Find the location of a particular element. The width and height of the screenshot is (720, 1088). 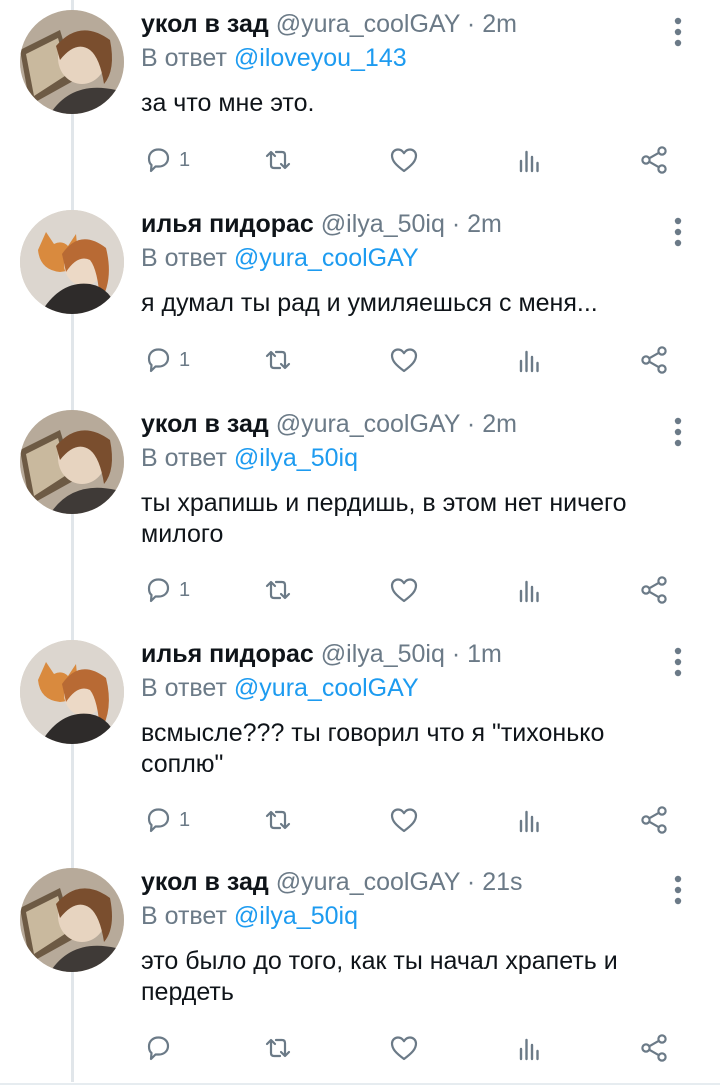

reply-context: В ответ @iloveyou_143 is located at coordinates (274, 58).